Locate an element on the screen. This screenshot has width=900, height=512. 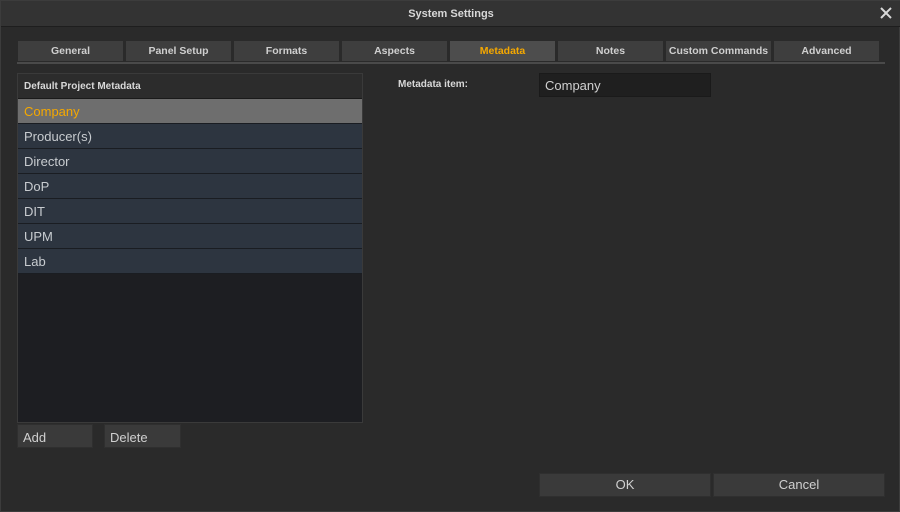
list-item: DoP is located at coordinates (190, 186).